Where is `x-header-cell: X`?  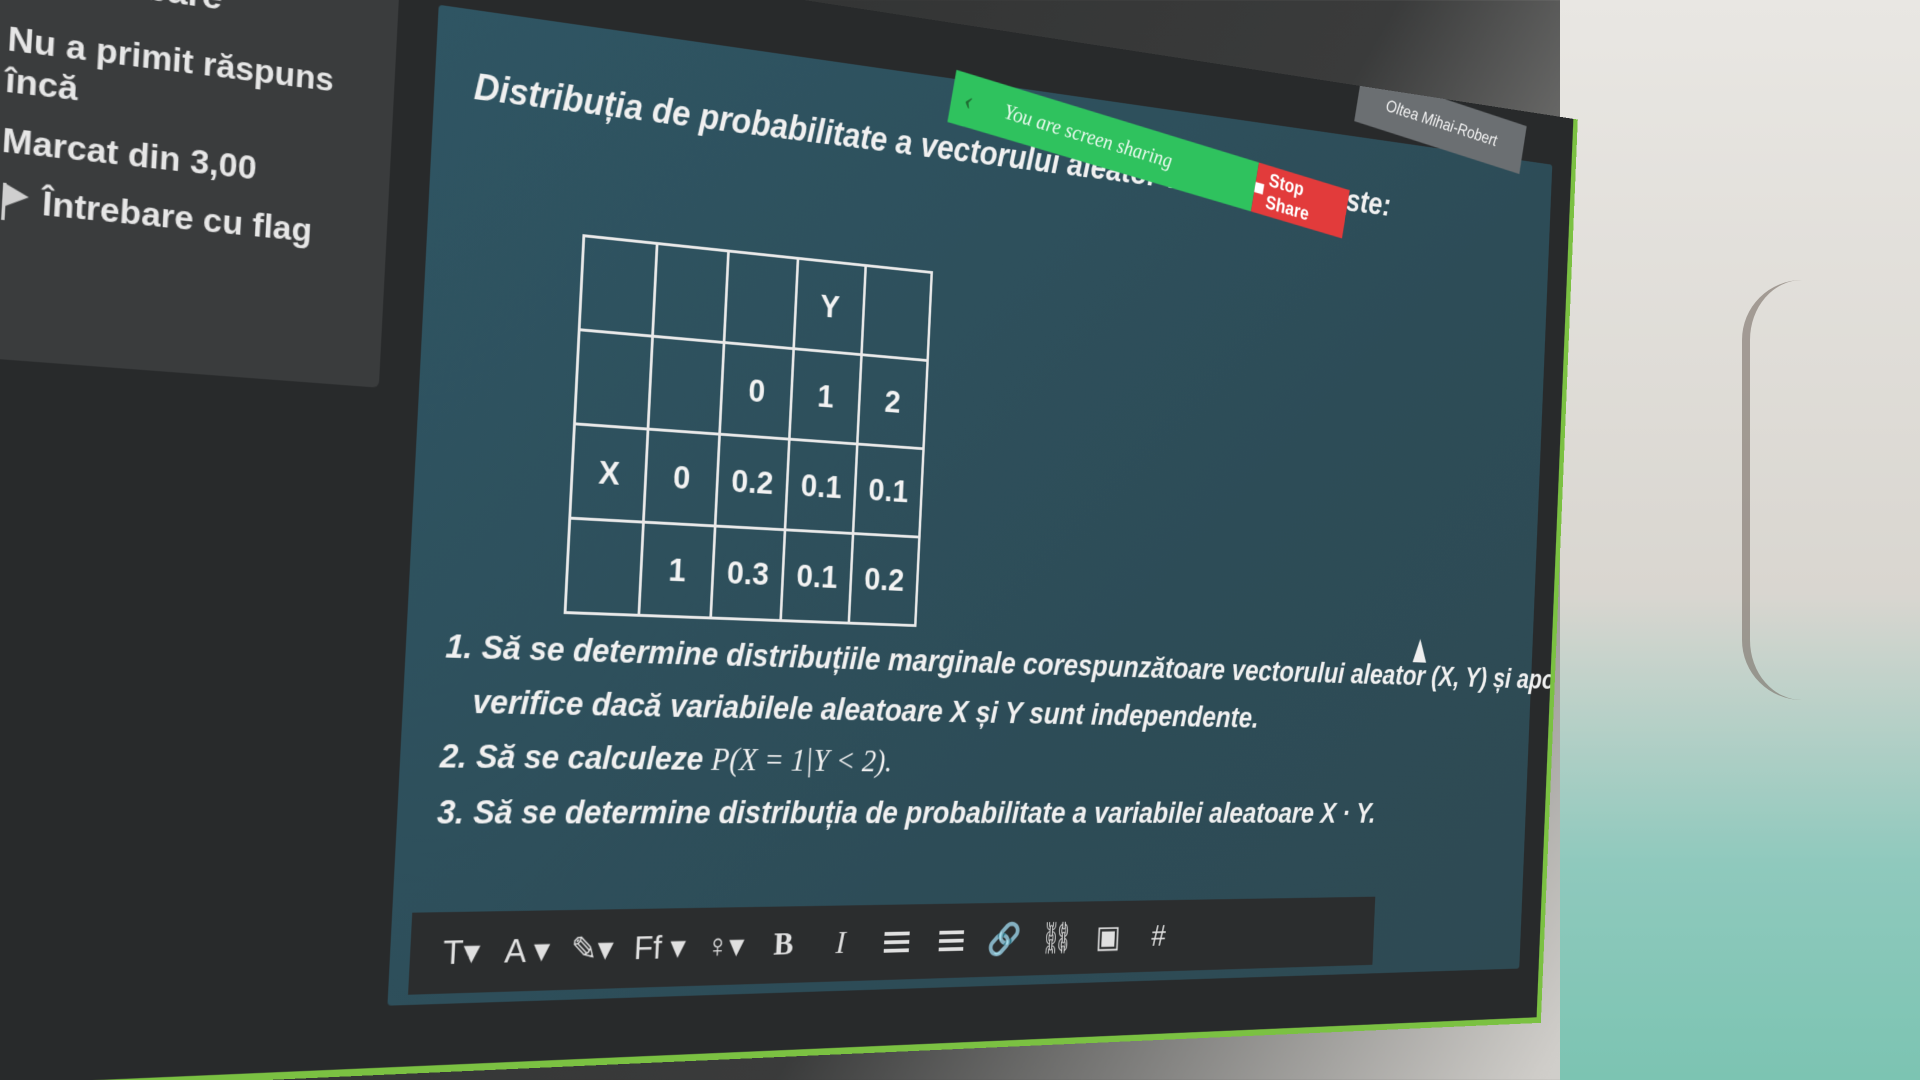
x-header-cell: X is located at coordinates (609, 473).